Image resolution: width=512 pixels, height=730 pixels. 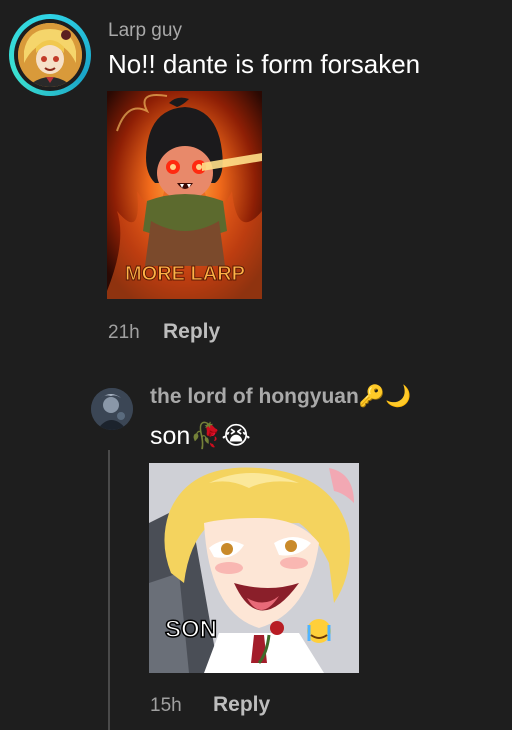 I want to click on image-caption: MORE LARP, so click(x=185, y=274).